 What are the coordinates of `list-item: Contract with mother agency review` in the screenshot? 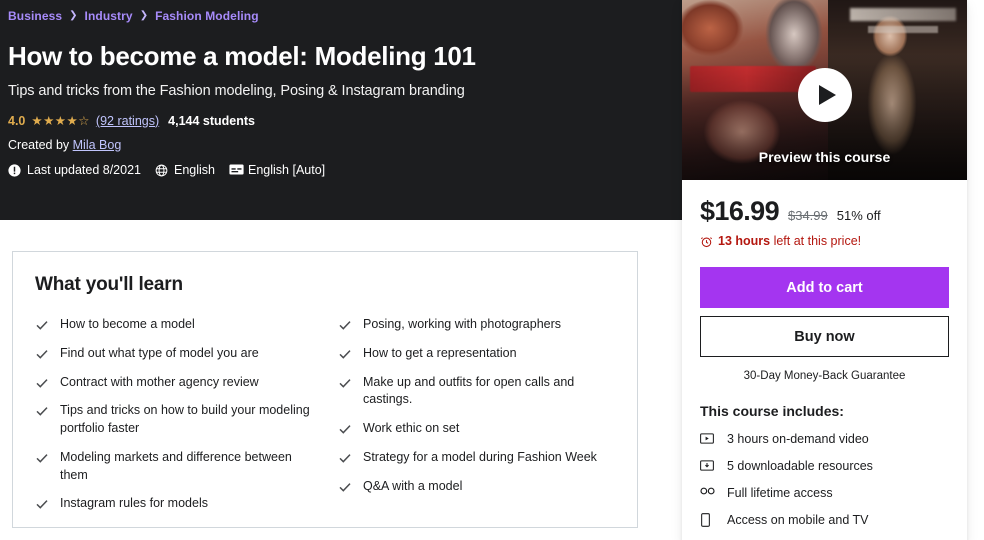 It's located at (173, 383).